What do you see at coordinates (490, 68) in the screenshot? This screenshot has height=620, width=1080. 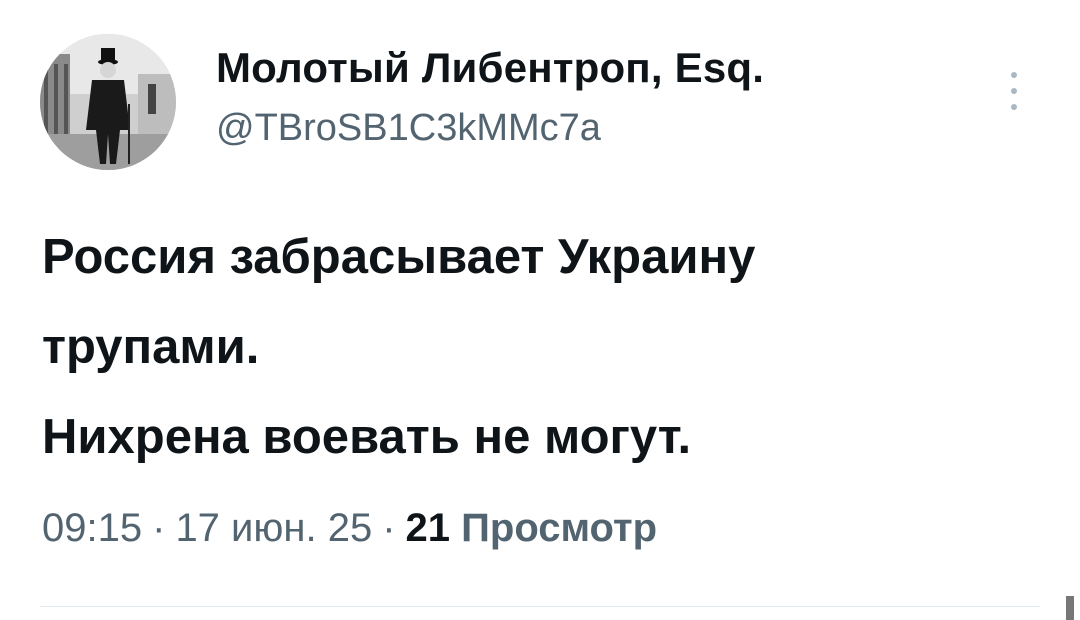 I see `author-name: Молотый Либентроп, Esq.` at bounding box center [490, 68].